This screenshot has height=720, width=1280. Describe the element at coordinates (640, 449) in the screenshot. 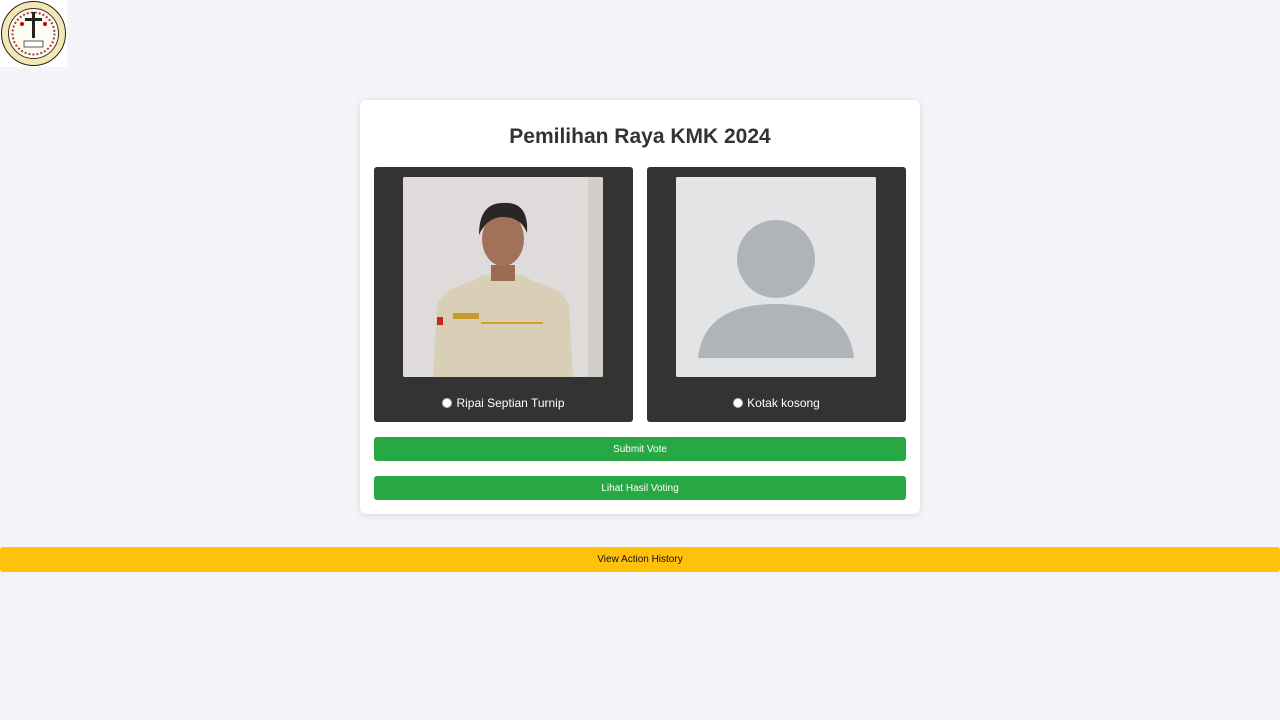

I see `submit-vote-button: Submit Vote` at that location.